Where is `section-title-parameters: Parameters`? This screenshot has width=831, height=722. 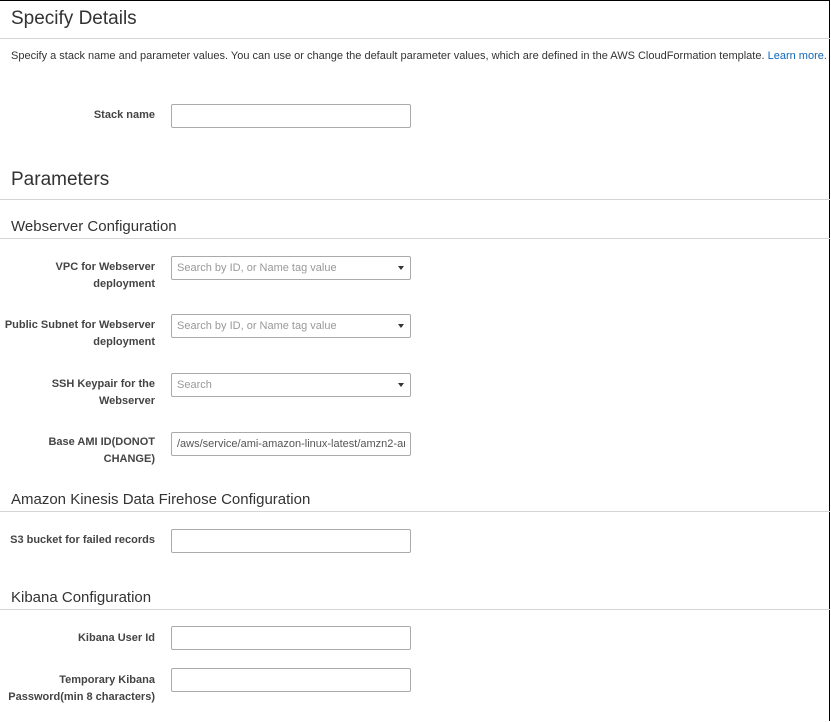 section-title-parameters: Parameters is located at coordinates (60, 179).